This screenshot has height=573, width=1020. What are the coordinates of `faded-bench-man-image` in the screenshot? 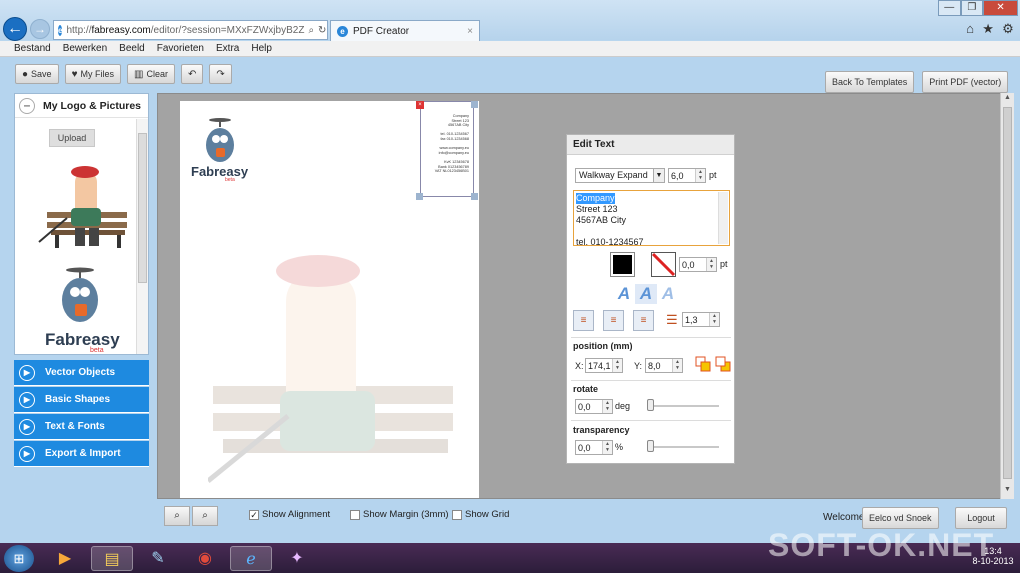 It's located at (333, 374).